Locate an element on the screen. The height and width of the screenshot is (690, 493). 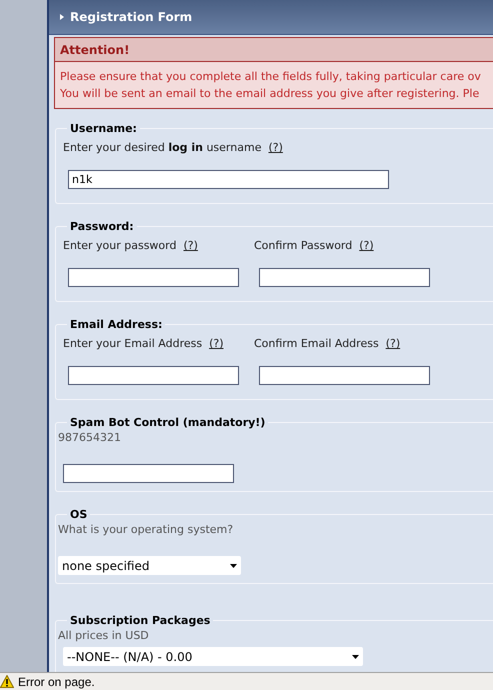
status-text: Error on page. is located at coordinates (56, 681).